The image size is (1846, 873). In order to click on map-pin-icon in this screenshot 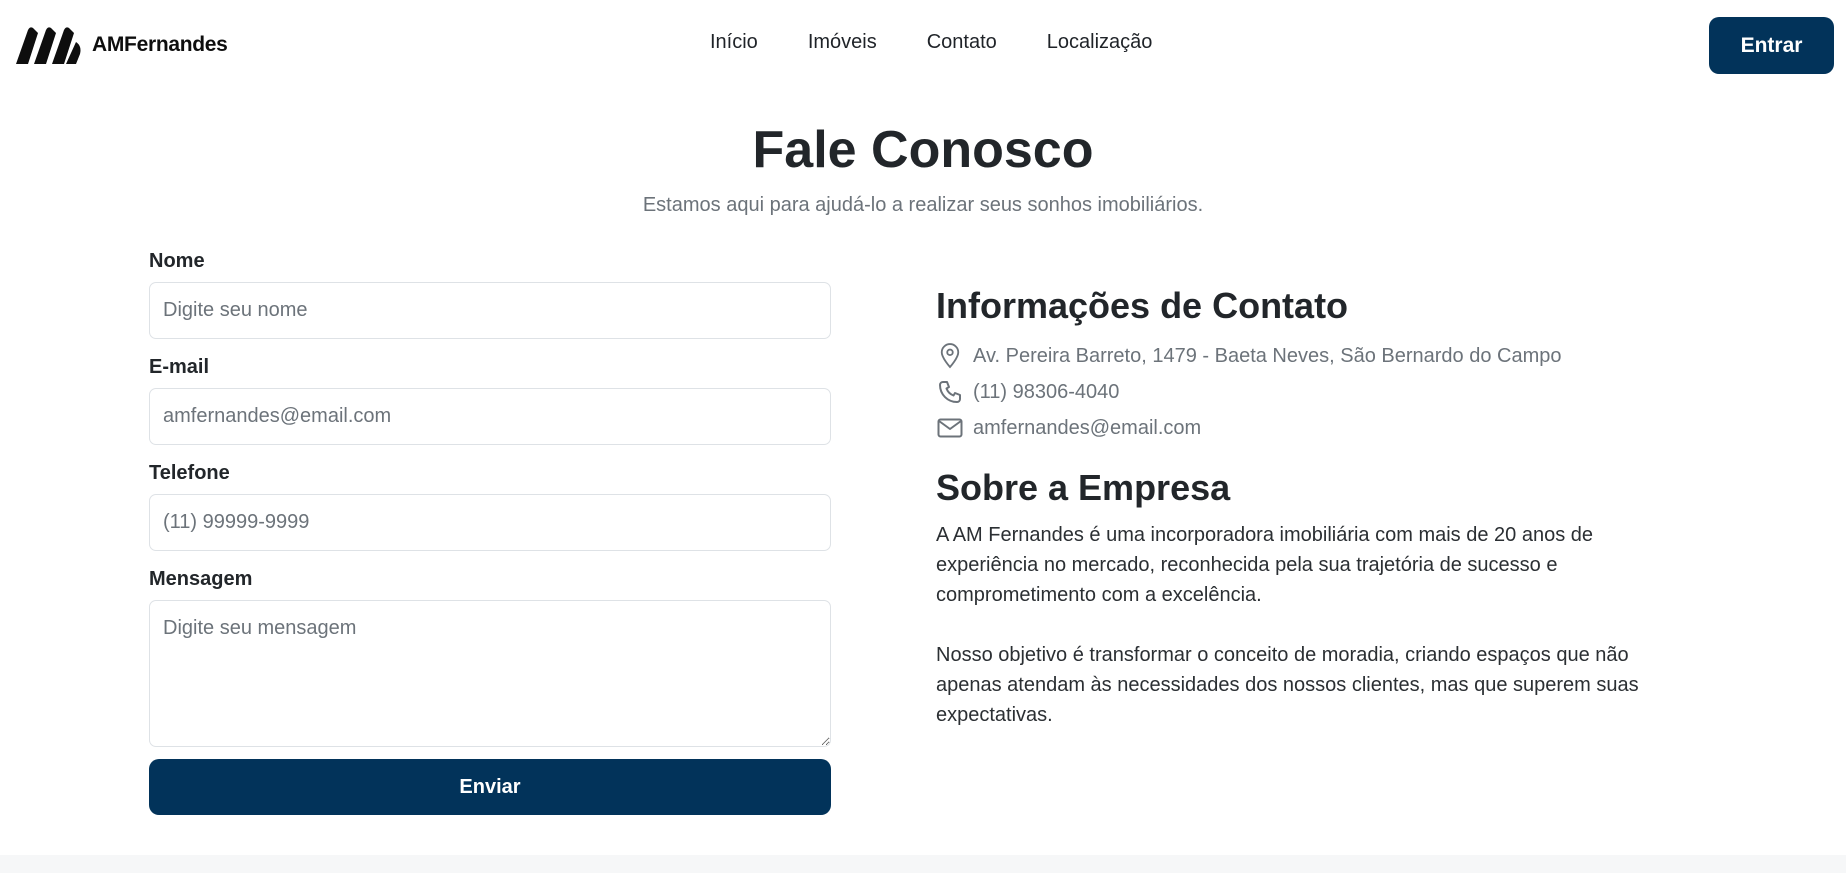, I will do `click(950, 356)`.